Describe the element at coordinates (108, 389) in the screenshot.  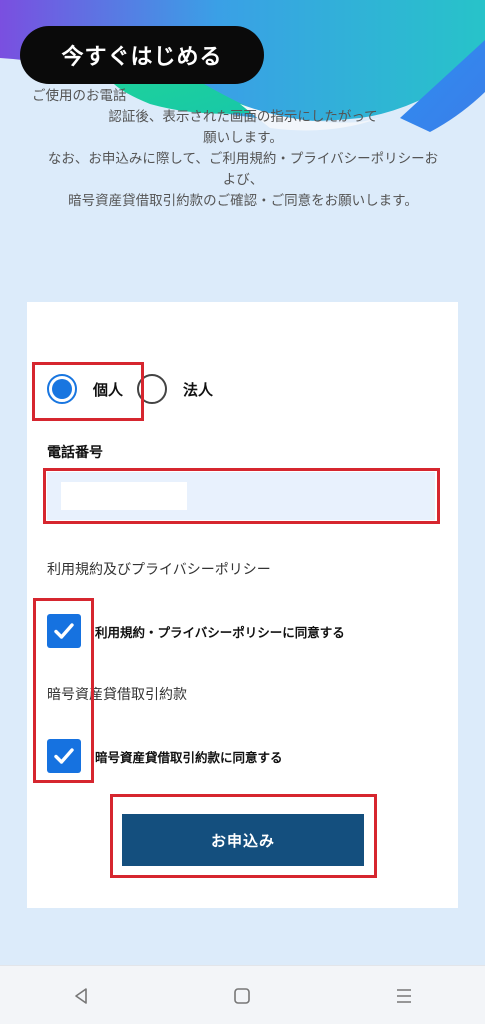
I see `radio-individual-label: 個人` at that location.